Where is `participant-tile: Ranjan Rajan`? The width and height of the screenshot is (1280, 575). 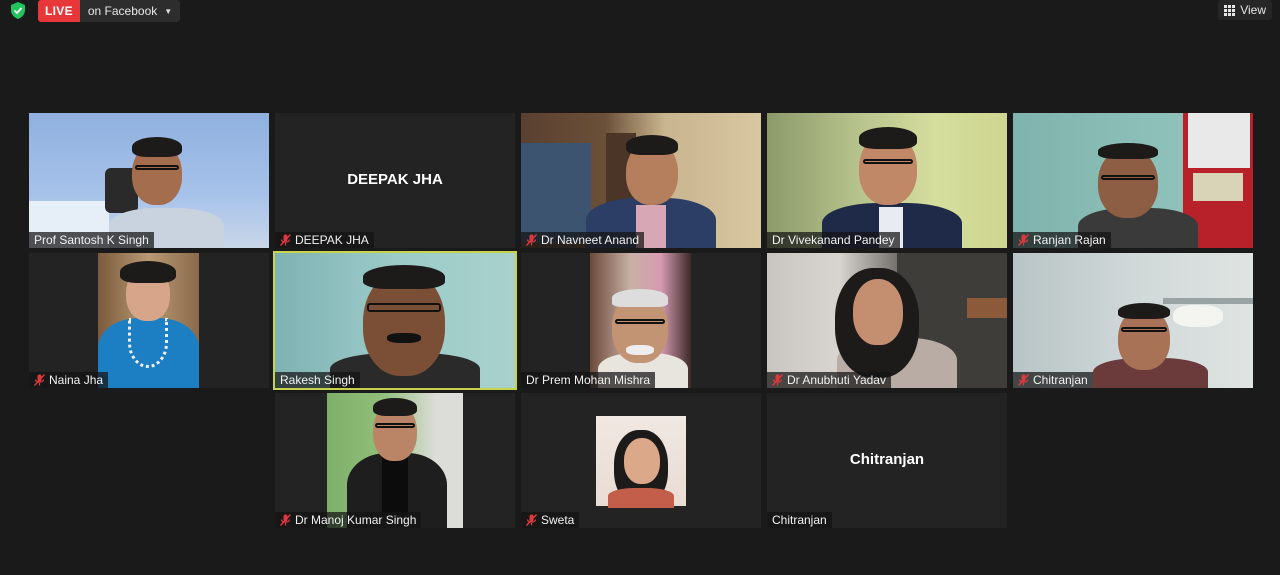
participant-tile: Ranjan Rajan is located at coordinates (1133, 180).